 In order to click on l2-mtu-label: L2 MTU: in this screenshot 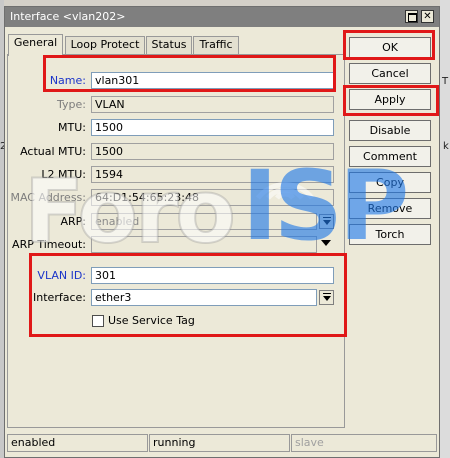, I will do `click(63, 174)`.